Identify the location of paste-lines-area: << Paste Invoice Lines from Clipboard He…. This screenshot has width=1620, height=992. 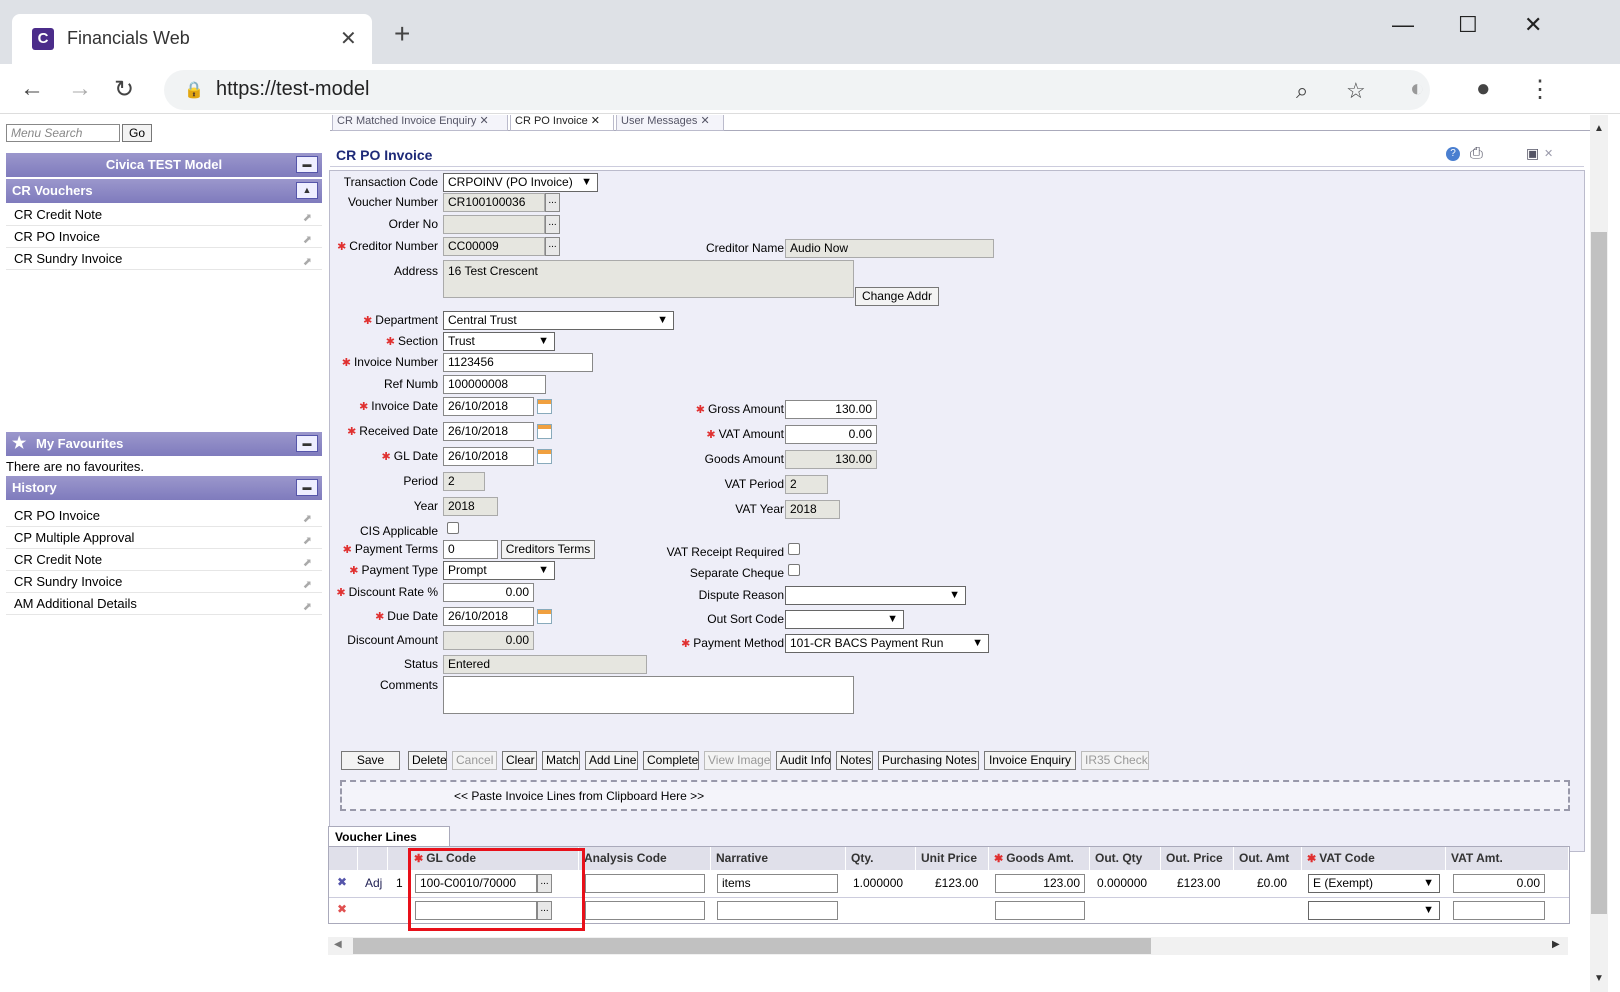
(955, 795).